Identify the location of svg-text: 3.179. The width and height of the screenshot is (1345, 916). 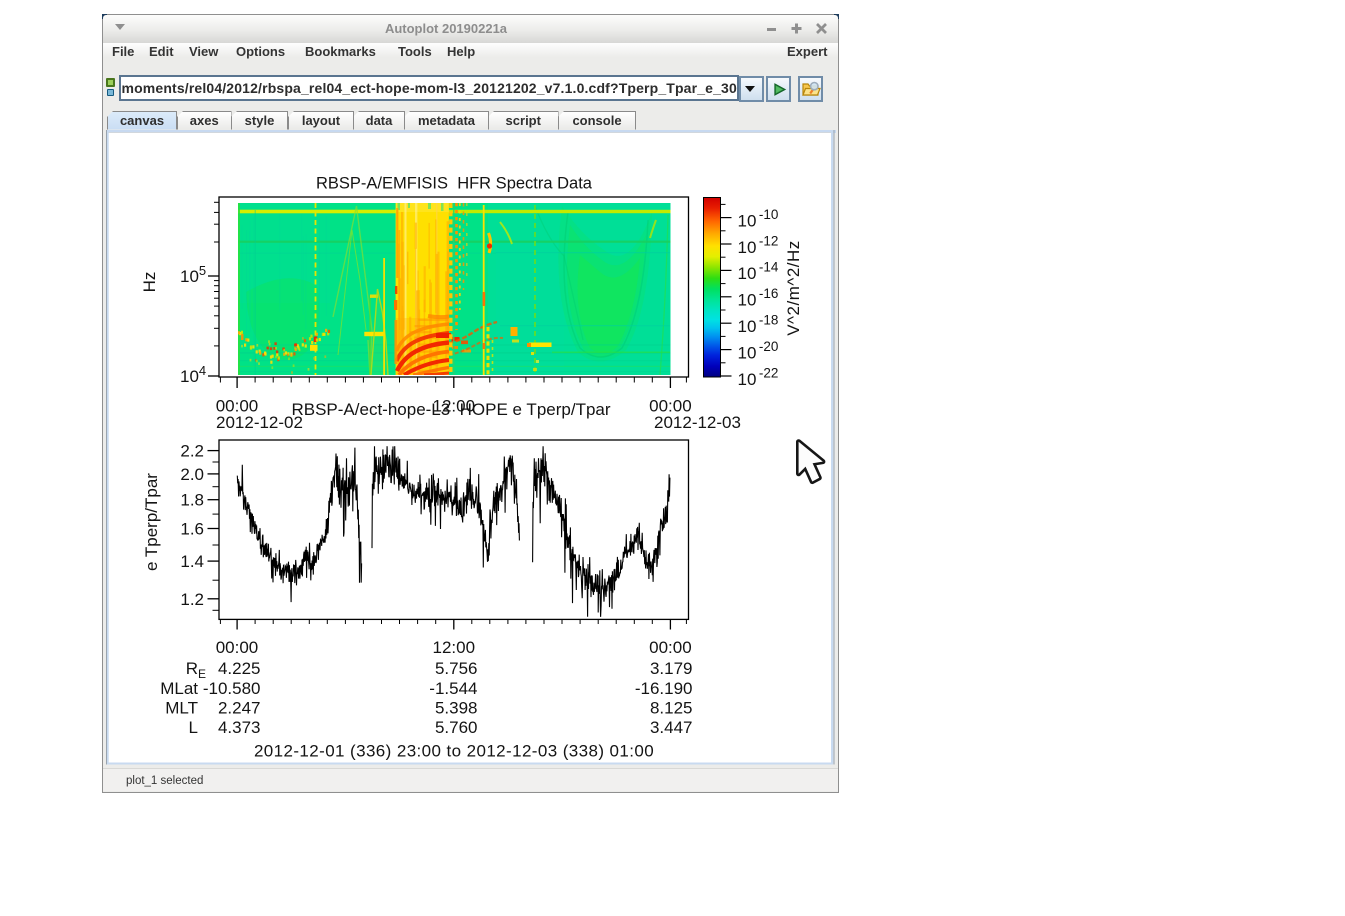
(671, 668).